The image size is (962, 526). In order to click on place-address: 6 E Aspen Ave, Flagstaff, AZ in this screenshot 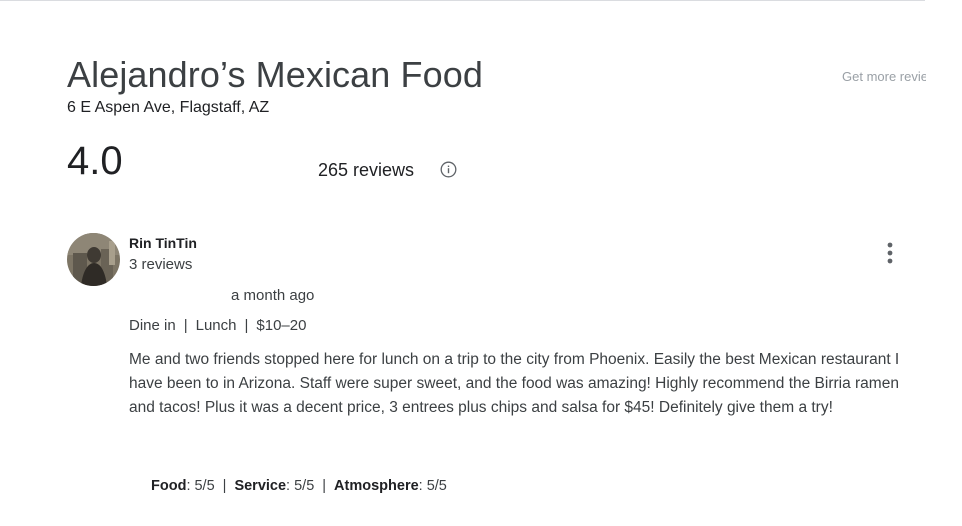, I will do `click(168, 107)`.